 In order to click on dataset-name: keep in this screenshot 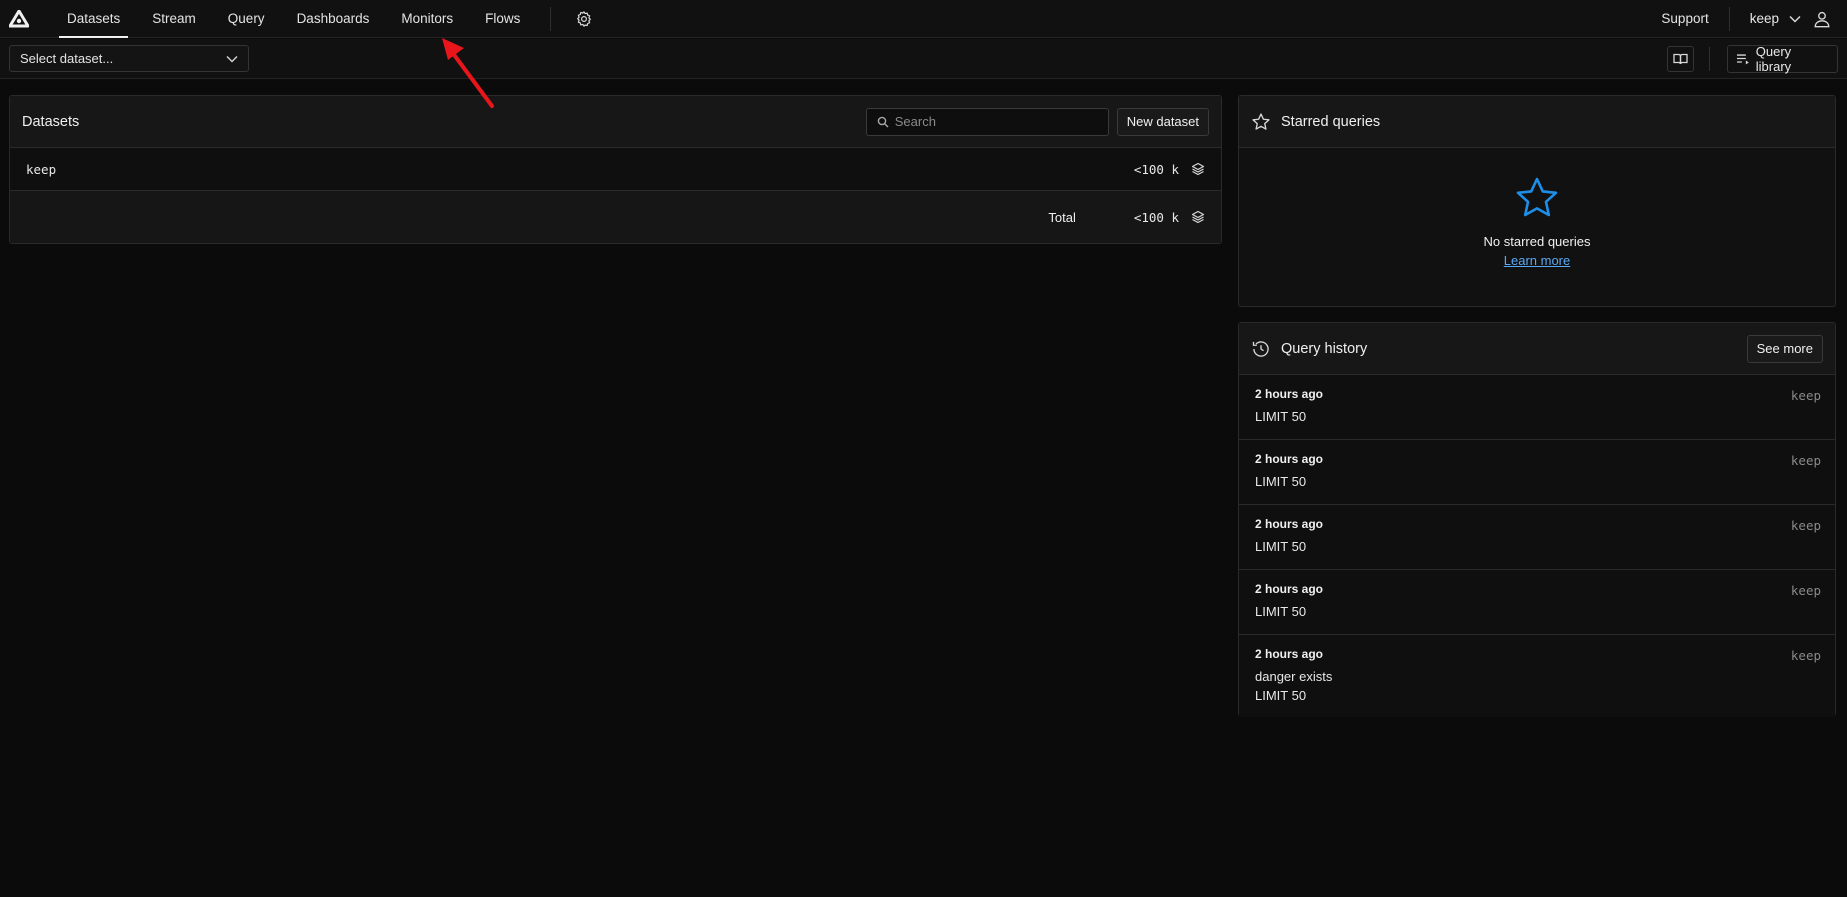, I will do `click(41, 169)`.